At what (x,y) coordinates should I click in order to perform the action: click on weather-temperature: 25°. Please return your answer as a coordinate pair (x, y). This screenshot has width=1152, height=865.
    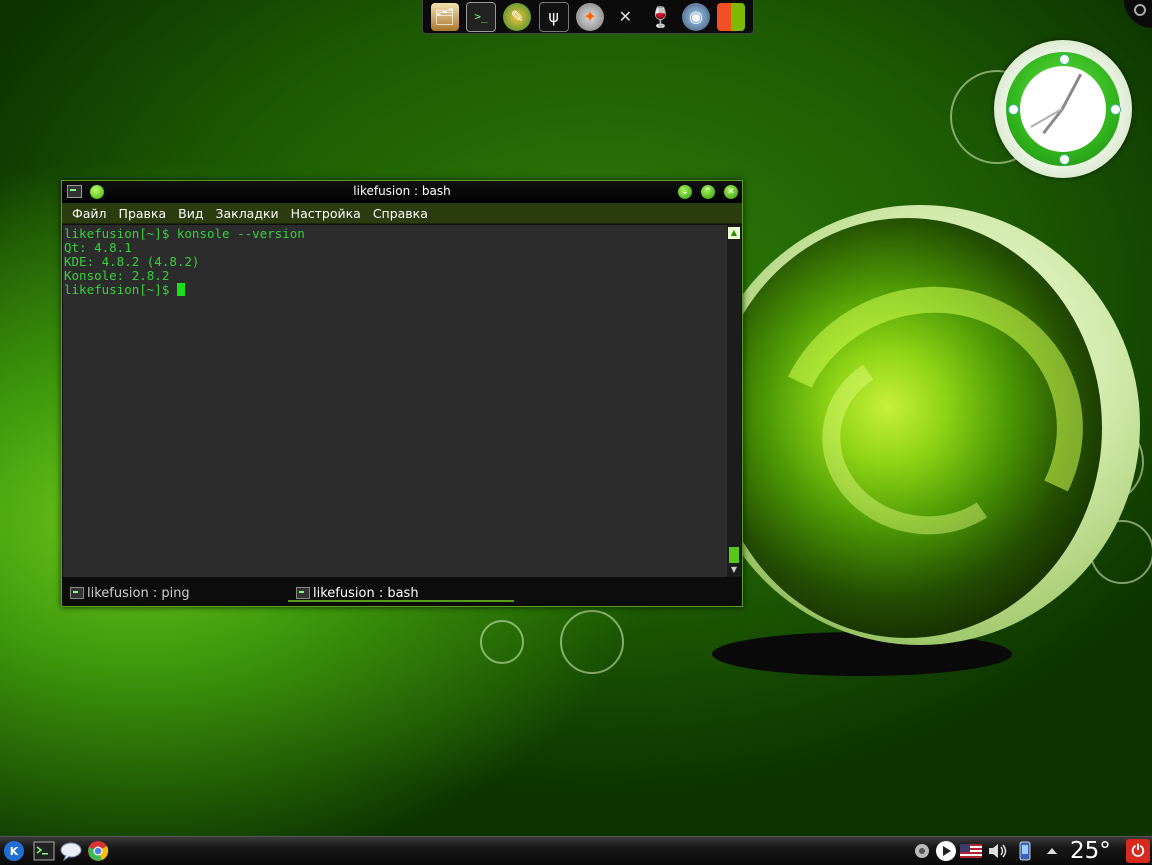
    Looking at the image, I should click on (1090, 851).